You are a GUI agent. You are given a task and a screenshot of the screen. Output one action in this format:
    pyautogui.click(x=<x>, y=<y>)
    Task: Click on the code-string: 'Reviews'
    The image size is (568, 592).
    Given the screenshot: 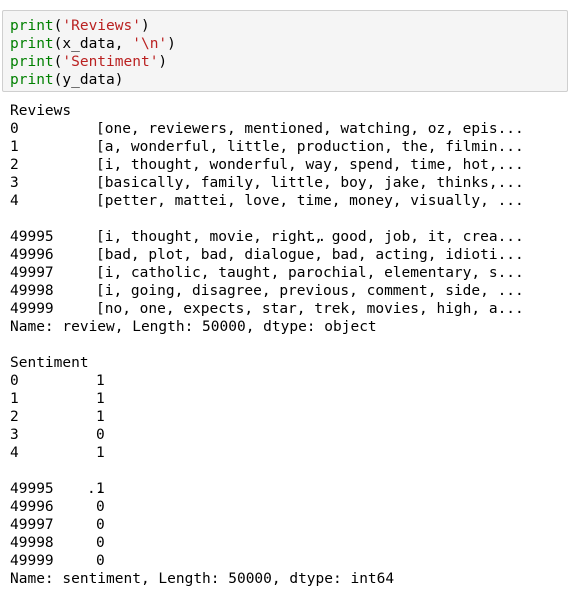 What is the action you would take?
    pyautogui.click(x=101, y=26)
    